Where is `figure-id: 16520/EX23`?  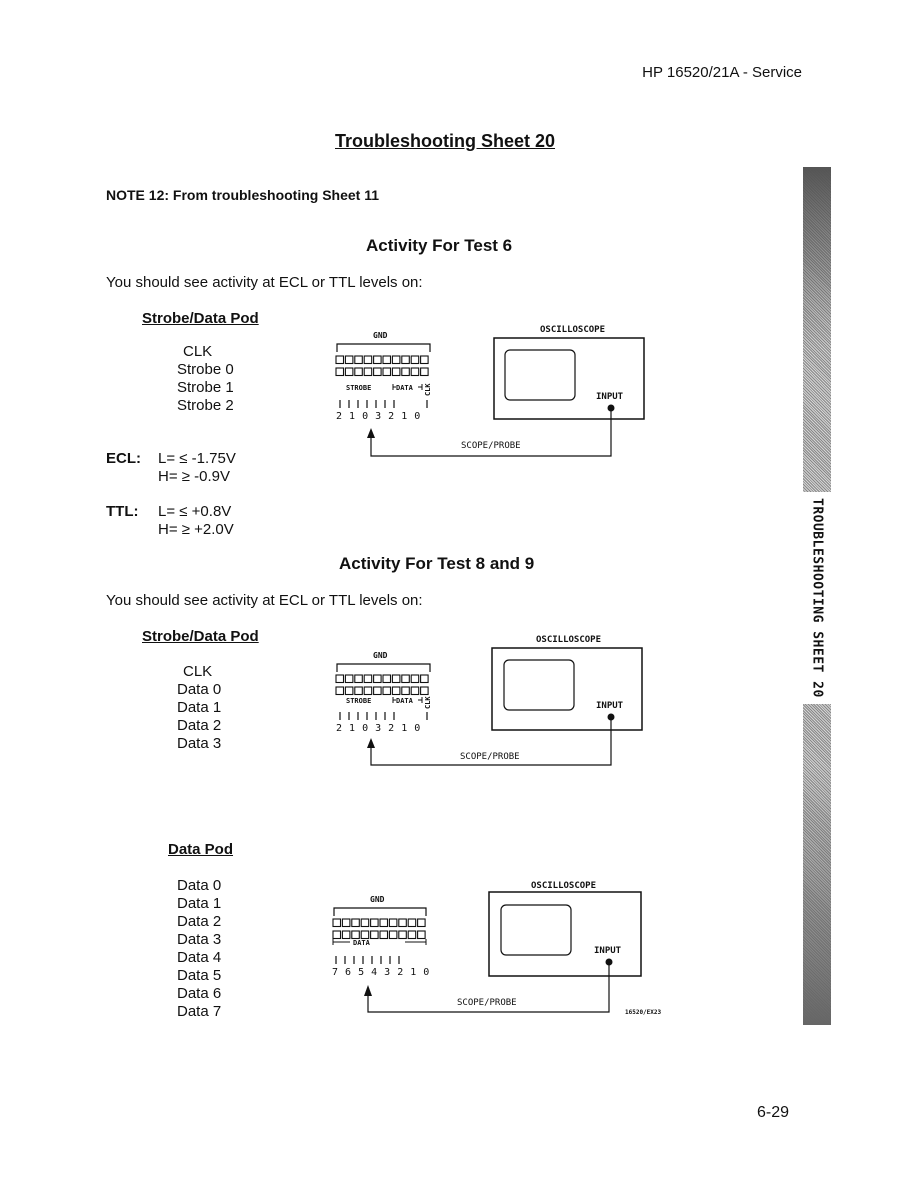 figure-id: 16520/EX23 is located at coordinates (643, 1012).